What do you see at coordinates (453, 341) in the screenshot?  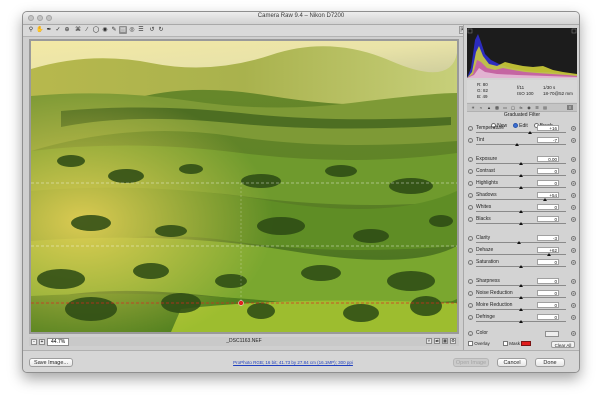 I see `toggle-settings-icon: ⚙` at bounding box center [453, 341].